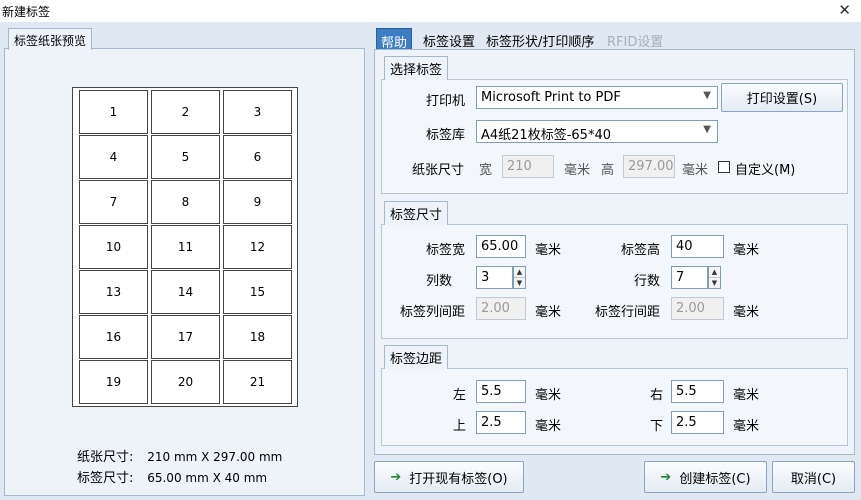 This screenshot has height=500, width=861. I want to click on open-existing-label-text: 打开现有标签(O), so click(458, 479).